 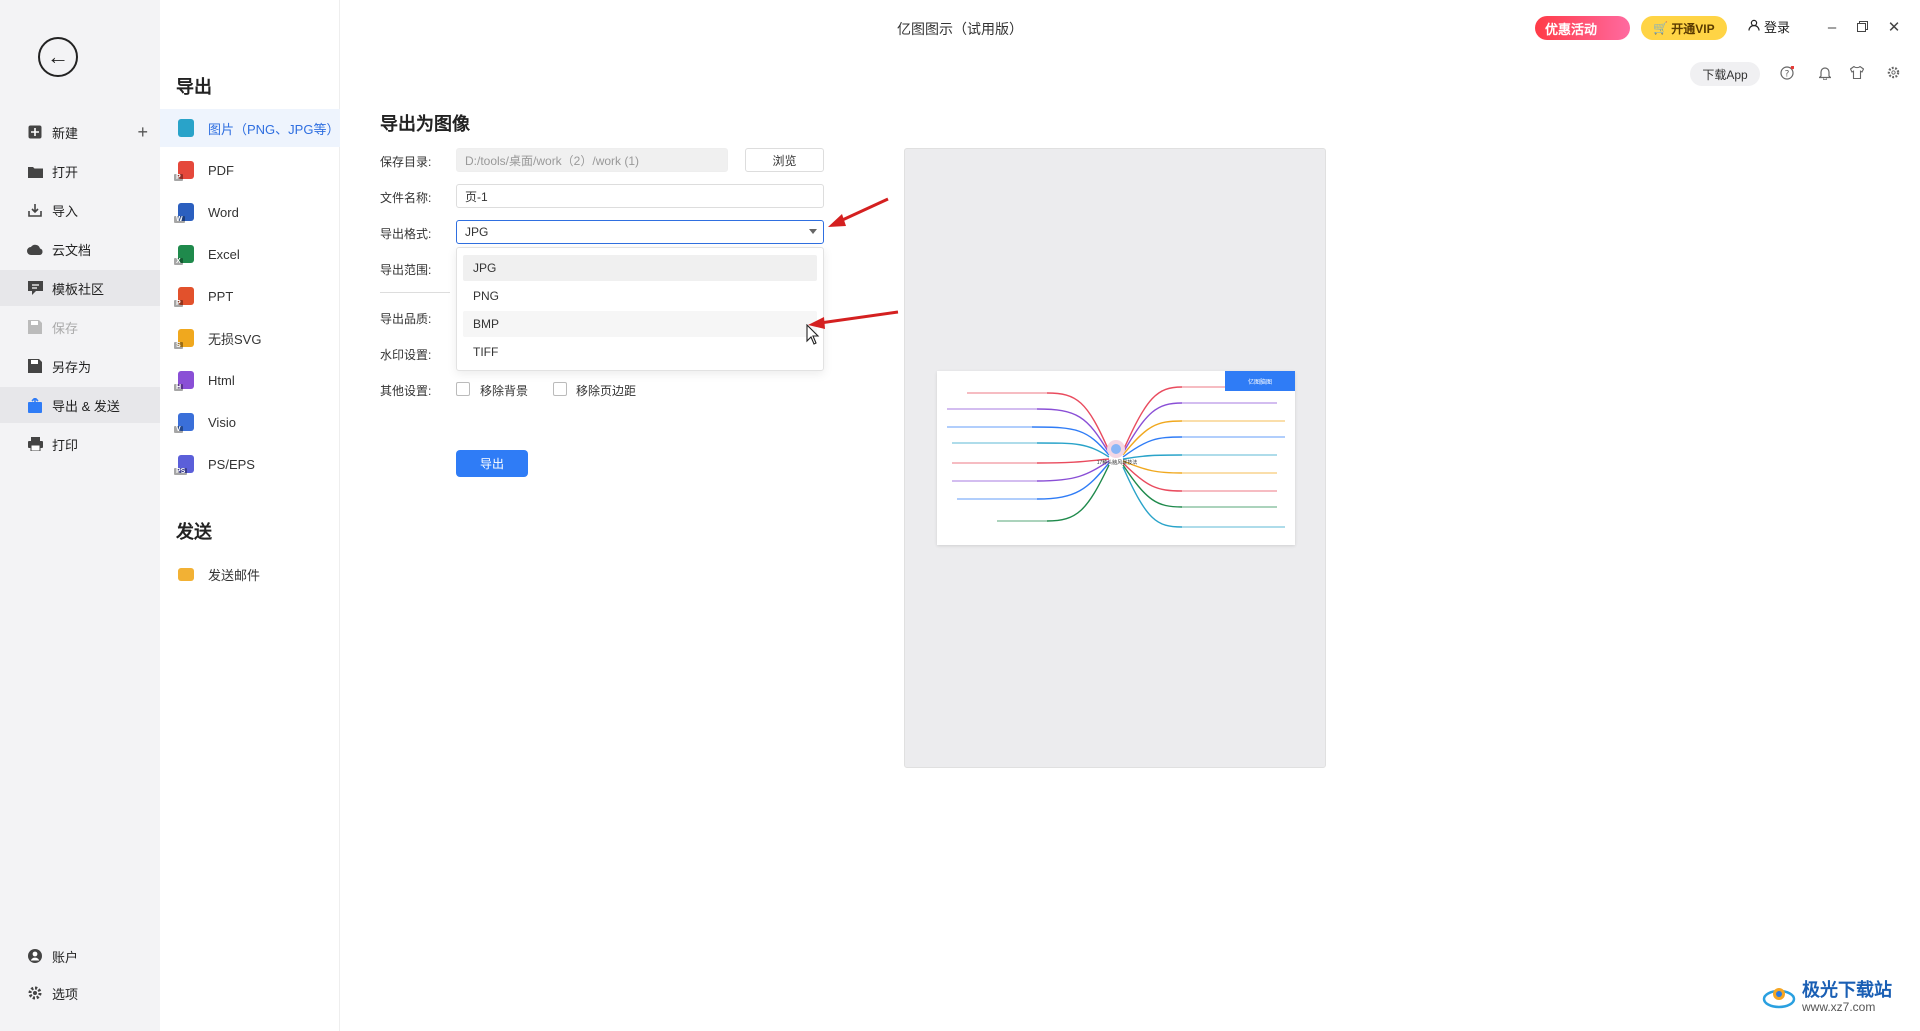 What do you see at coordinates (640, 196) in the screenshot?
I see `file-name-field: 页-1` at bounding box center [640, 196].